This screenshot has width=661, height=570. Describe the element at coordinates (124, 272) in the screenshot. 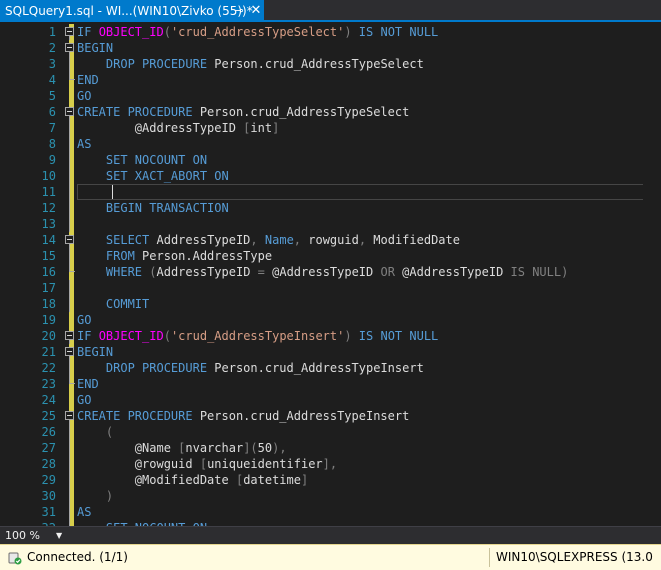

I see `code-token: WHERE` at that location.